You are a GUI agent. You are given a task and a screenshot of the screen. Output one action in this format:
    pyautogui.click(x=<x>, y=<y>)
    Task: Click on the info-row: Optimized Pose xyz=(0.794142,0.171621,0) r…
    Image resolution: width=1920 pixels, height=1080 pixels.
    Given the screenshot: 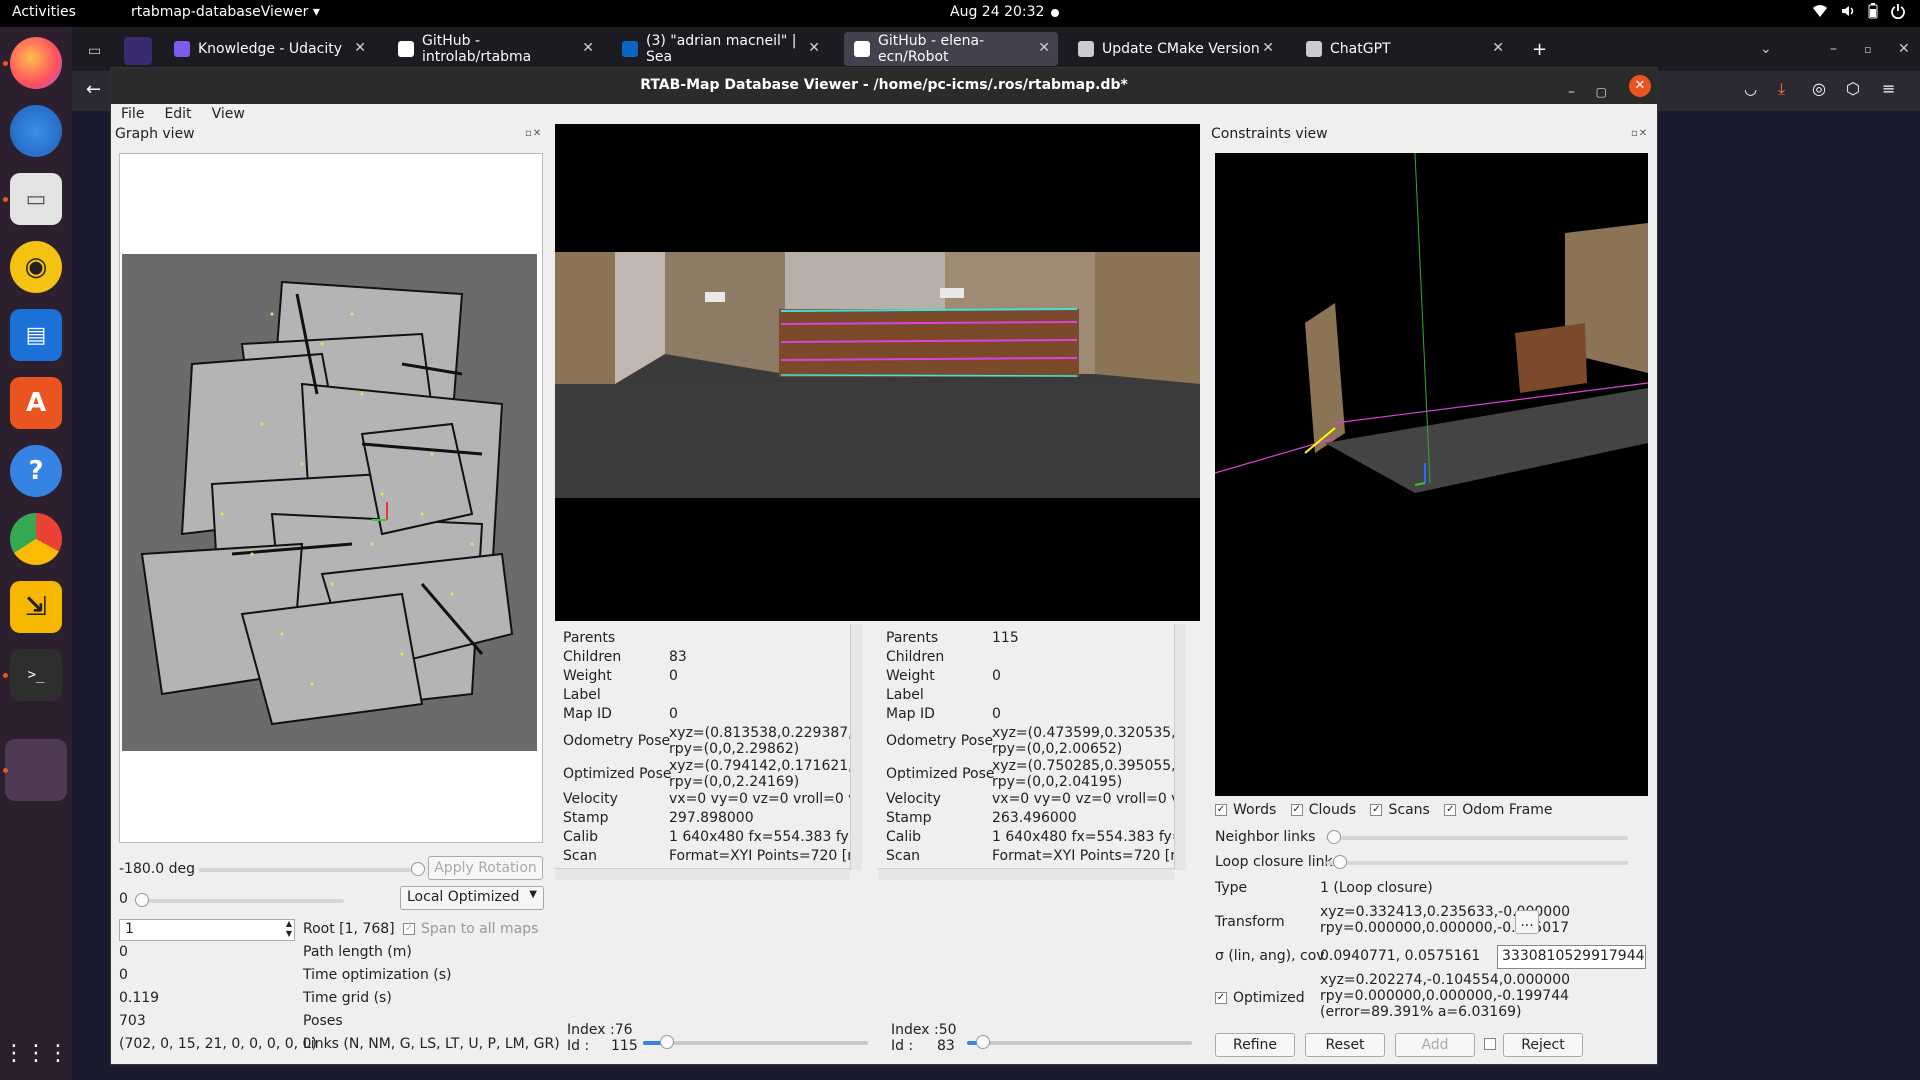 What is the action you would take?
    pyautogui.click(x=708, y=774)
    